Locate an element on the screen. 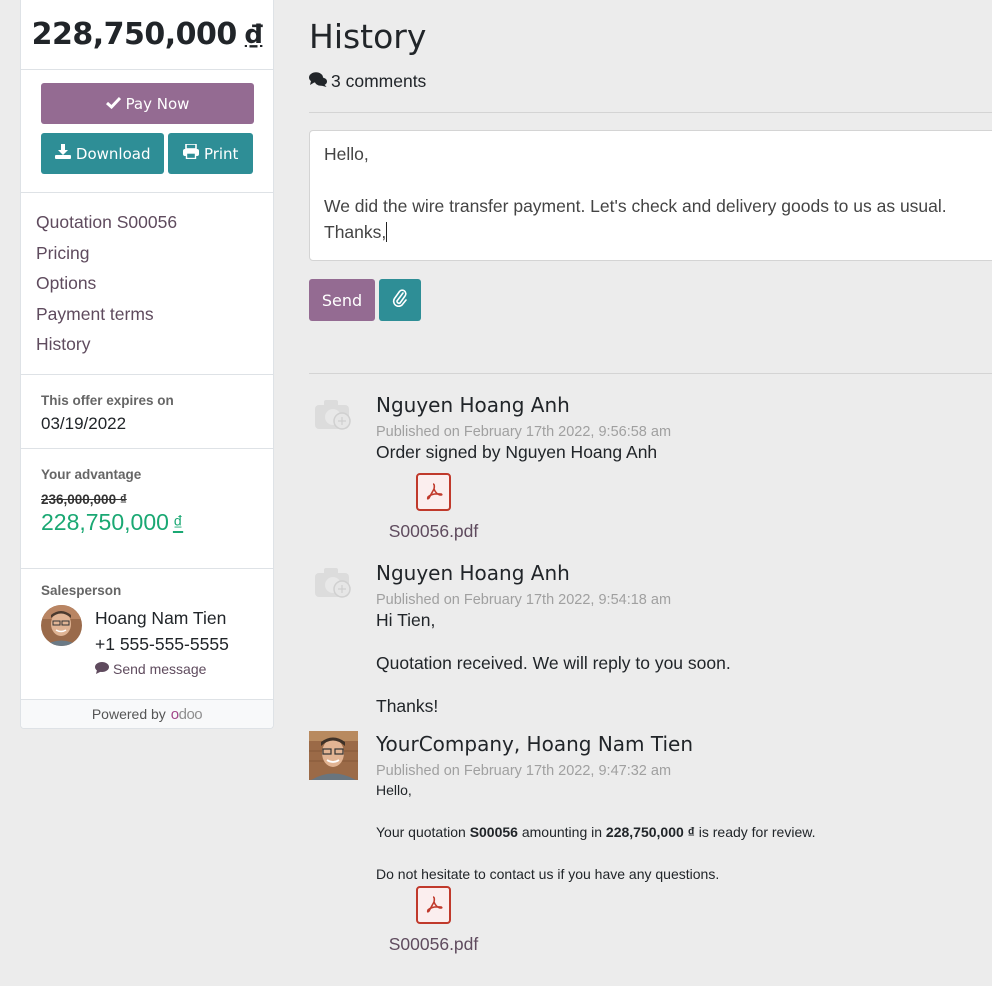 This screenshot has width=992, height=986. quotation-amount: 228,750,000 ₫ is located at coordinates (650, 832).